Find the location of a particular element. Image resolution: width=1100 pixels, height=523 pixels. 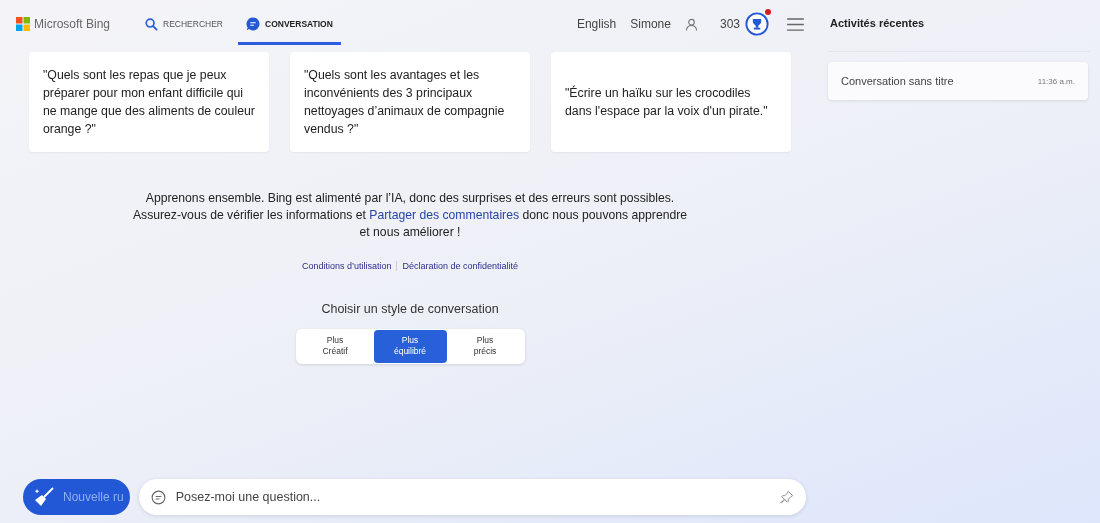

suggestion-text: "Quels sont les avantages et les inconvénients des 3 principaux nettoyages d’animaux de compagnie vendus ?" is located at coordinates (405, 102).